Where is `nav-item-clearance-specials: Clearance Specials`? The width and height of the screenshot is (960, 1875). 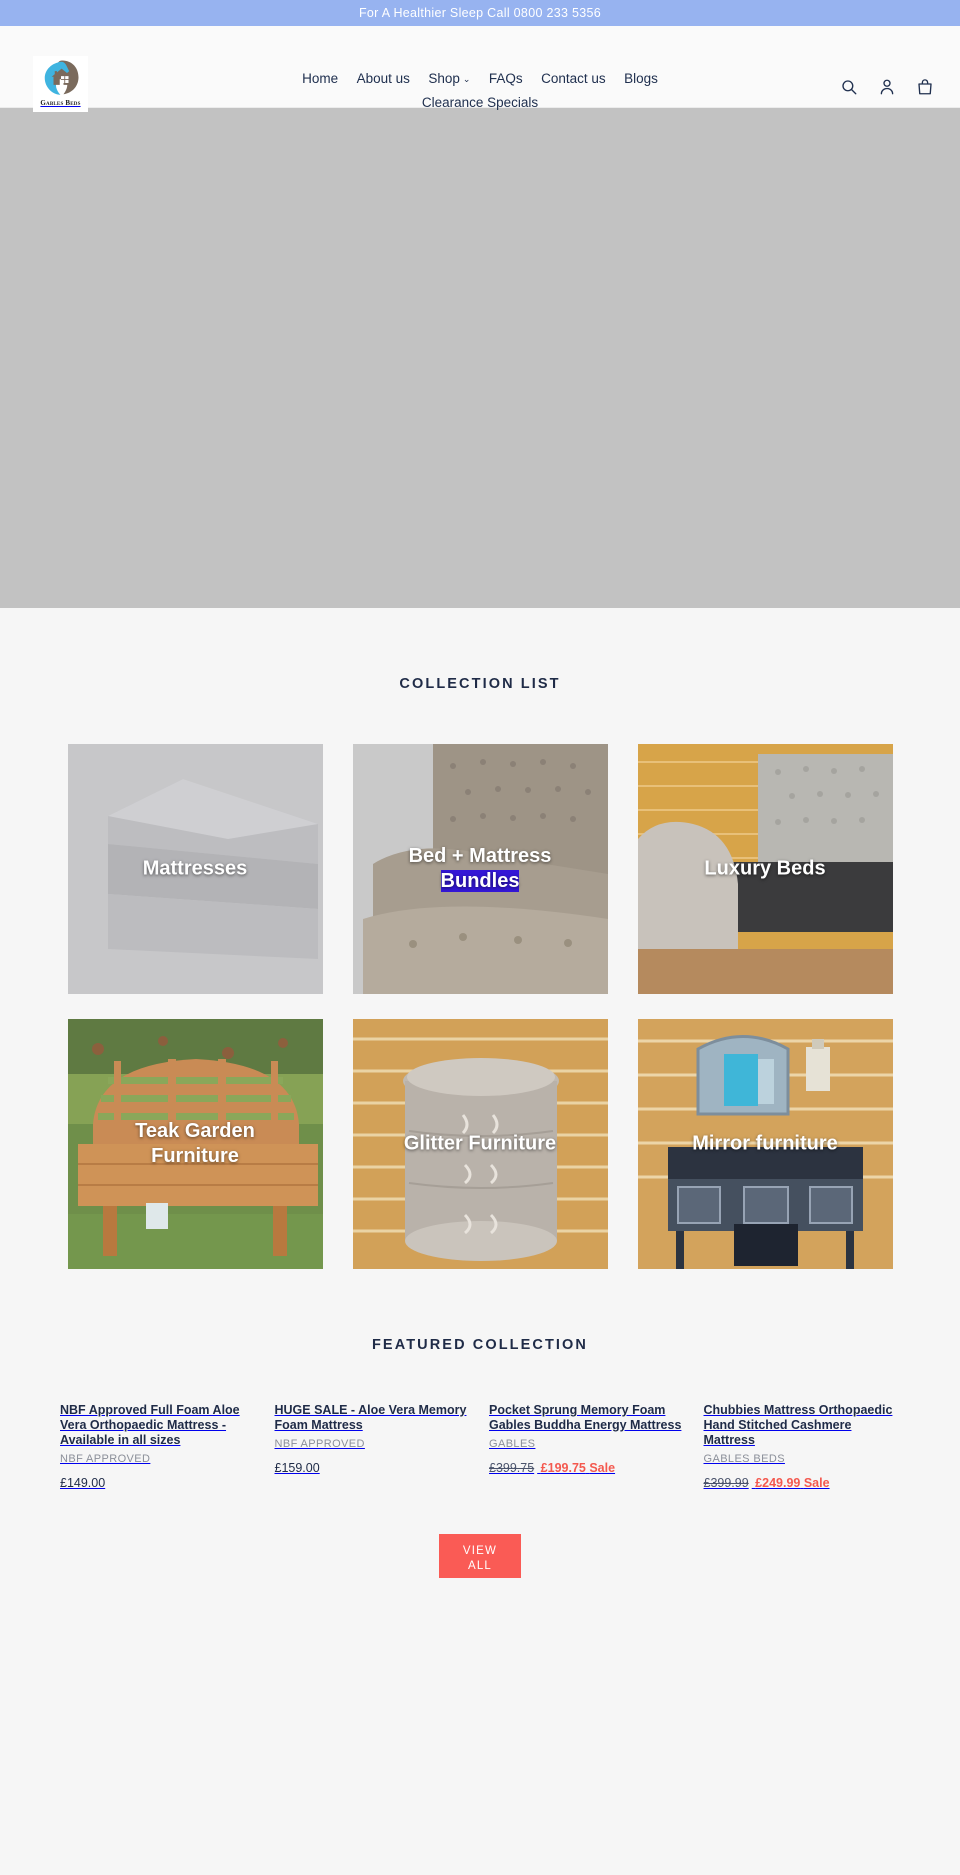 nav-item-clearance-specials: Clearance Specials is located at coordinates (480, 102).